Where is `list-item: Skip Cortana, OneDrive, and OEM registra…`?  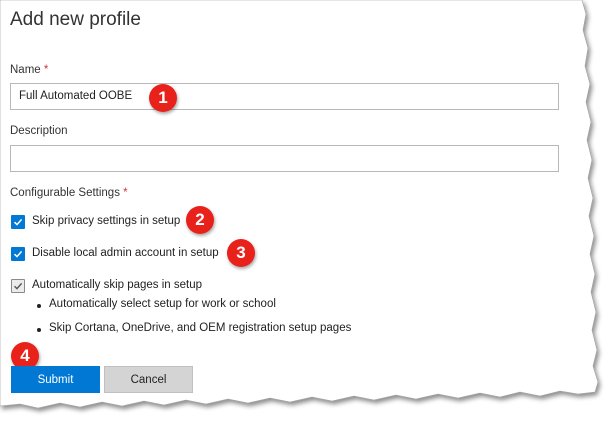 list-item: Skip Cortana, OneDrive, and OEM registra… is located at coordinates (200, 328).